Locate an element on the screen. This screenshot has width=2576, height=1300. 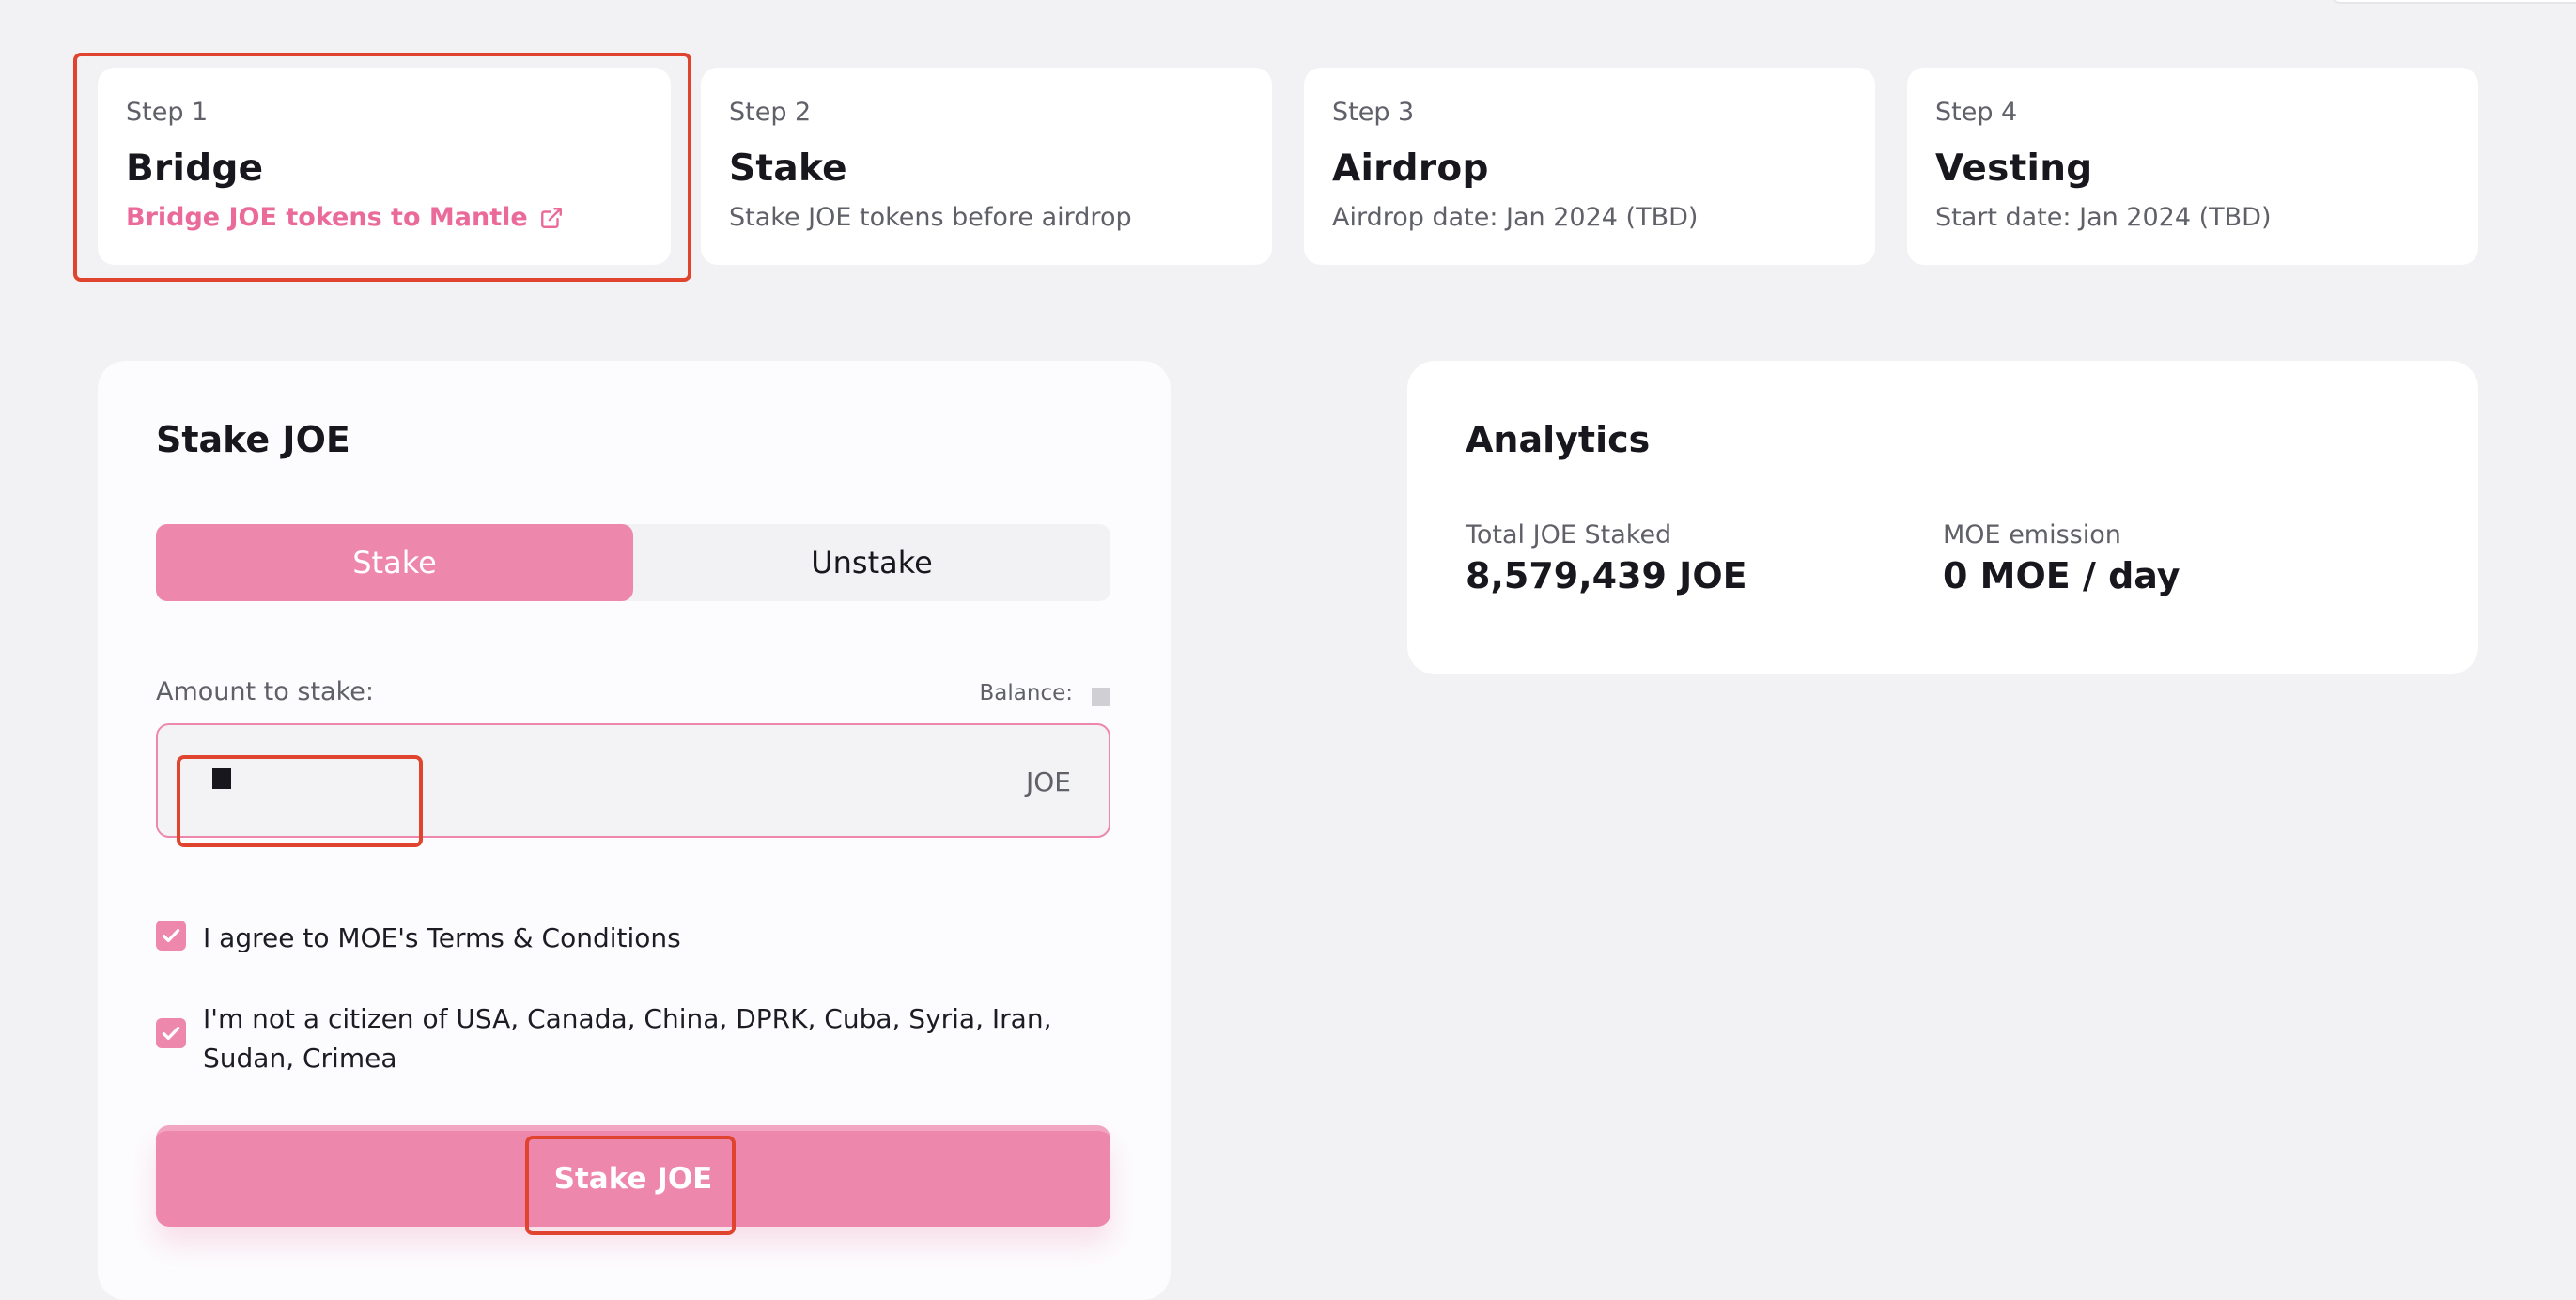
step-title: Bridge is located at coordinates (195, 168).